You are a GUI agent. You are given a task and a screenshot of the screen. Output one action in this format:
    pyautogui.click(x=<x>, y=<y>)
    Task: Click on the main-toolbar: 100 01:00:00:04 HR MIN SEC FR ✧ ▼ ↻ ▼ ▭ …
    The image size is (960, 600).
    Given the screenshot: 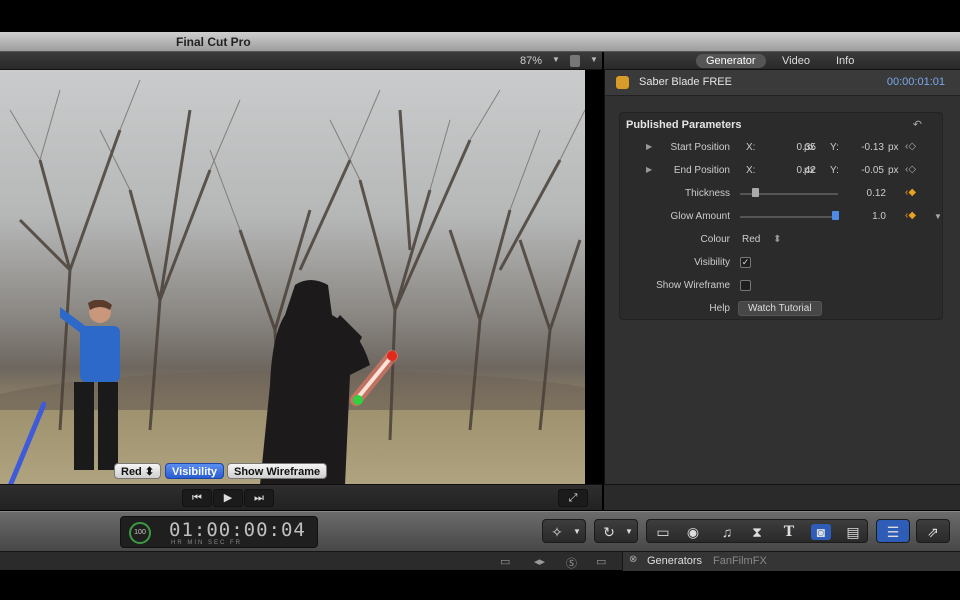 What is the action you would take?
    pyautogui.click(x=480, y=531)
    